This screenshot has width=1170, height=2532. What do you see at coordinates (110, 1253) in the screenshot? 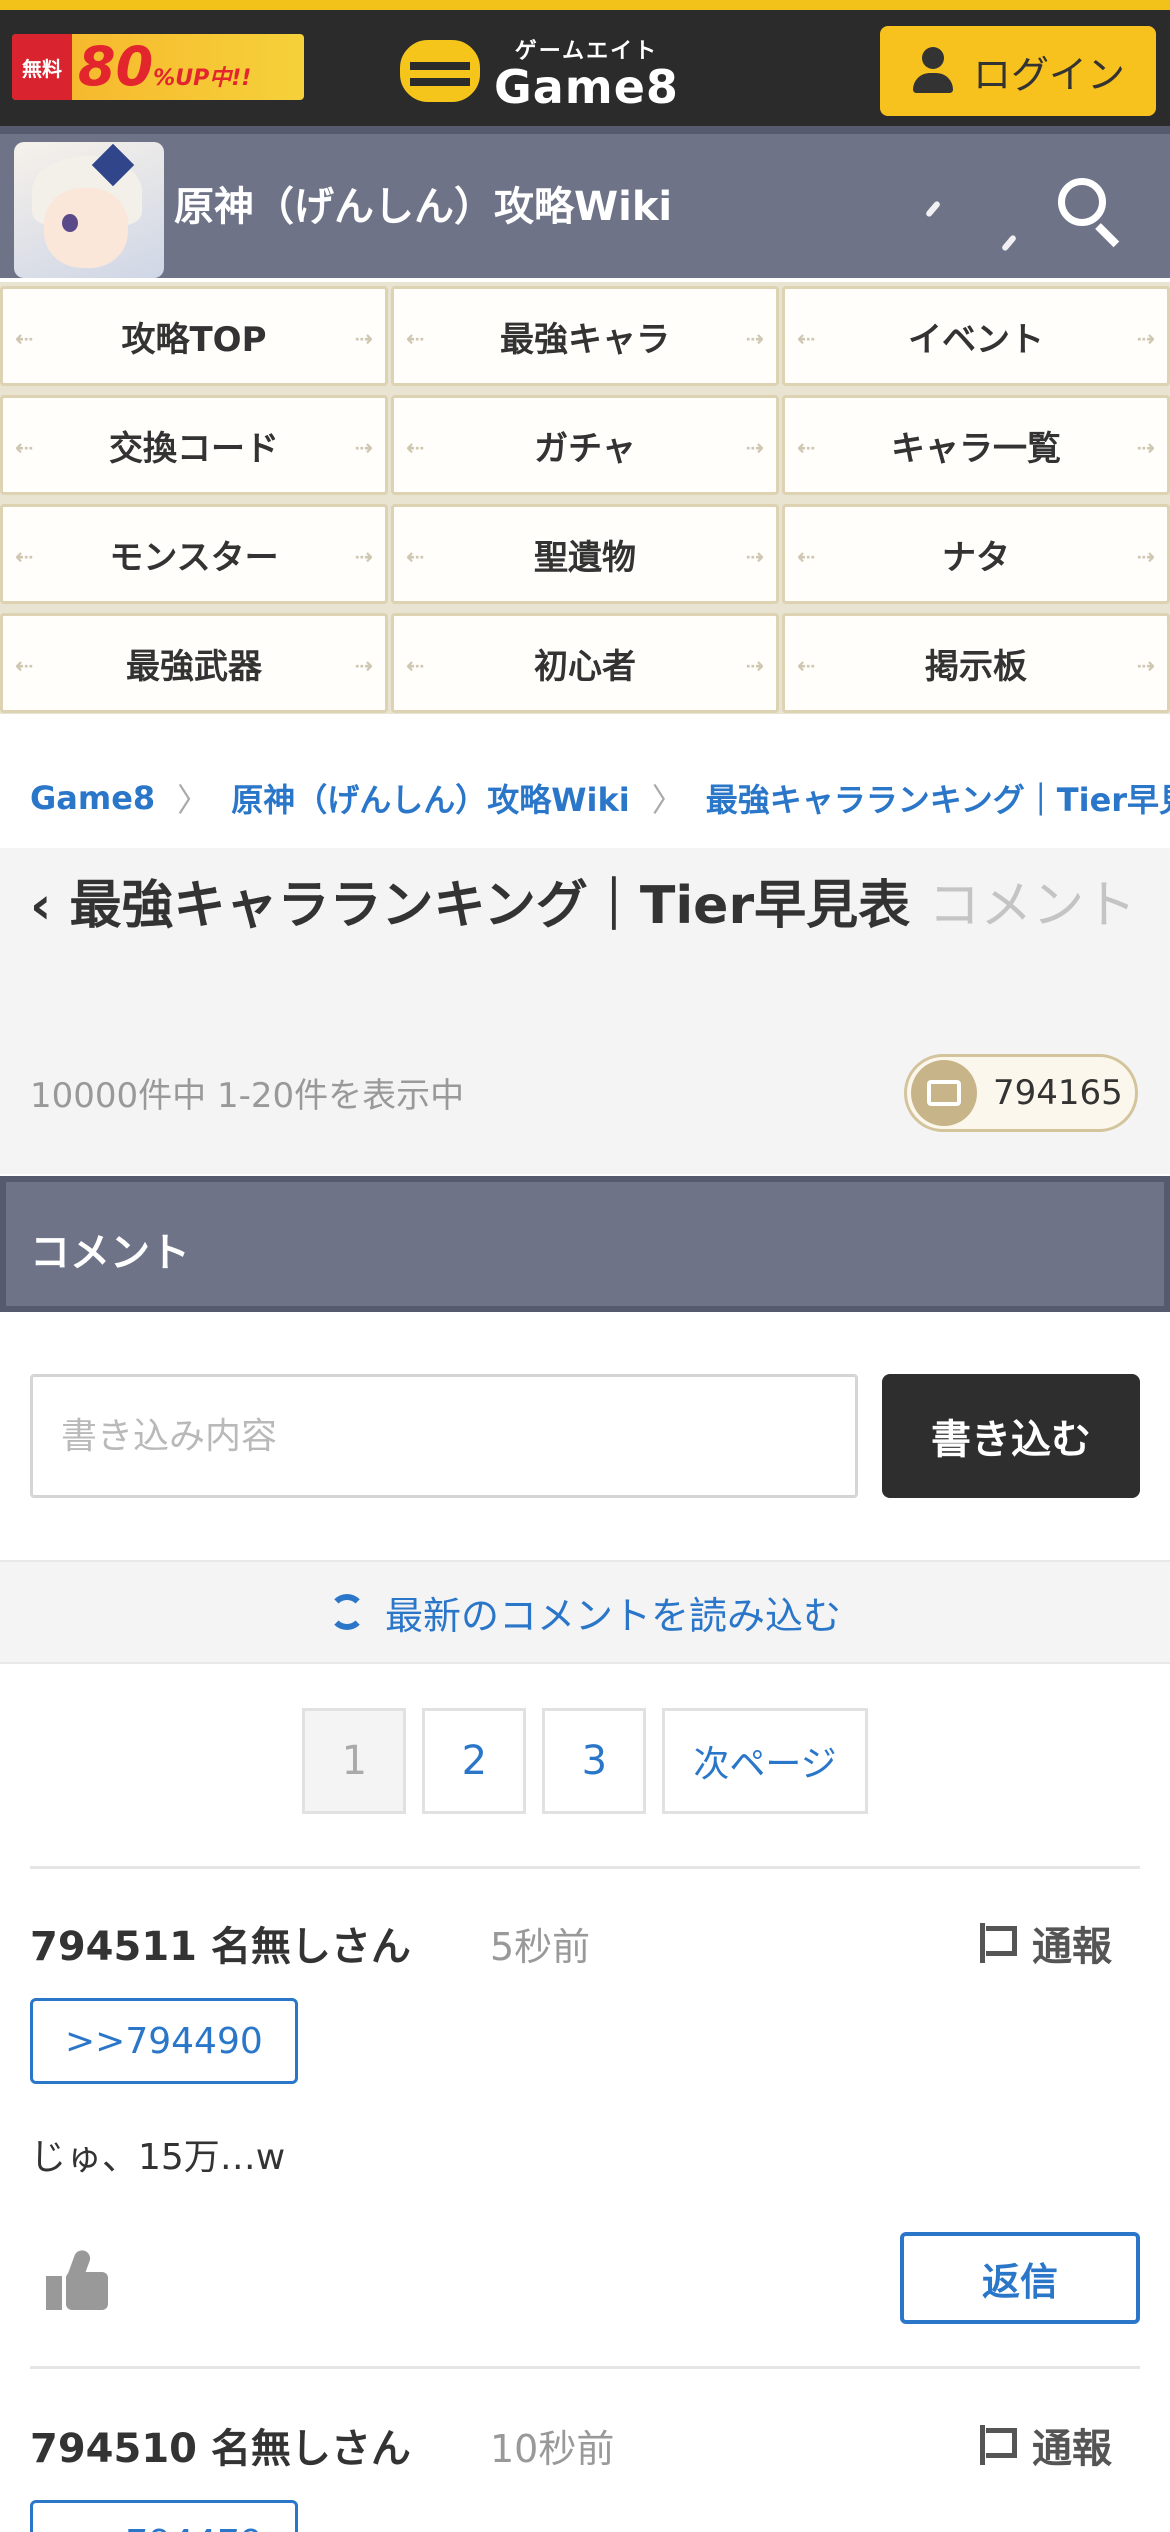
I see `comment-section-title: コメント` at bounding box center [110, 1253].